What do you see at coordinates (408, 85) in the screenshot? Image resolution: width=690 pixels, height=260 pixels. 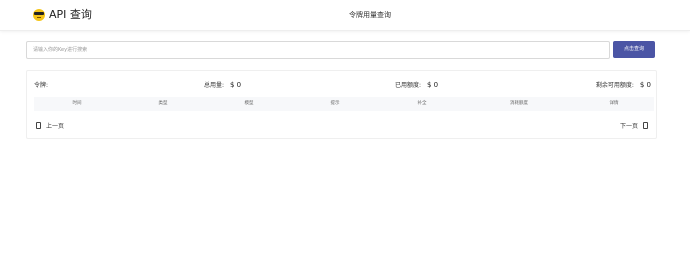 I see `used-quota-label: 已用额度:` at bounding box center [408, 85].